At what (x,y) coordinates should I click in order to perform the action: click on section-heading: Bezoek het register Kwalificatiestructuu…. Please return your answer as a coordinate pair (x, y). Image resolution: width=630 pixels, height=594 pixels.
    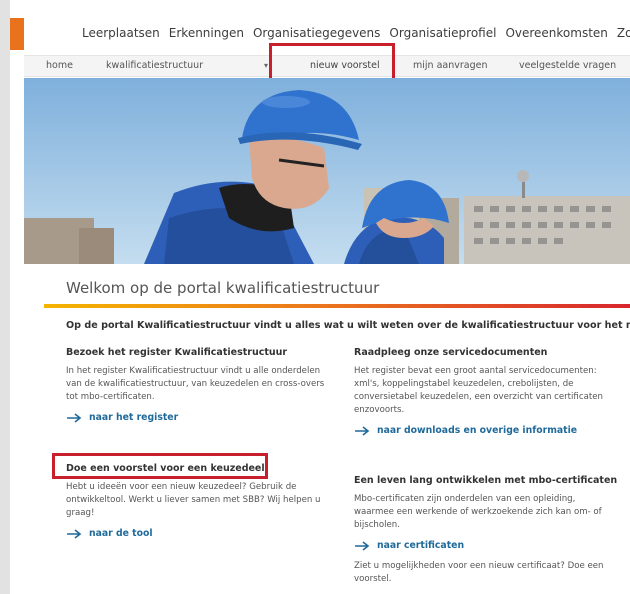
    Looking at the image, I should click on (177, 352).